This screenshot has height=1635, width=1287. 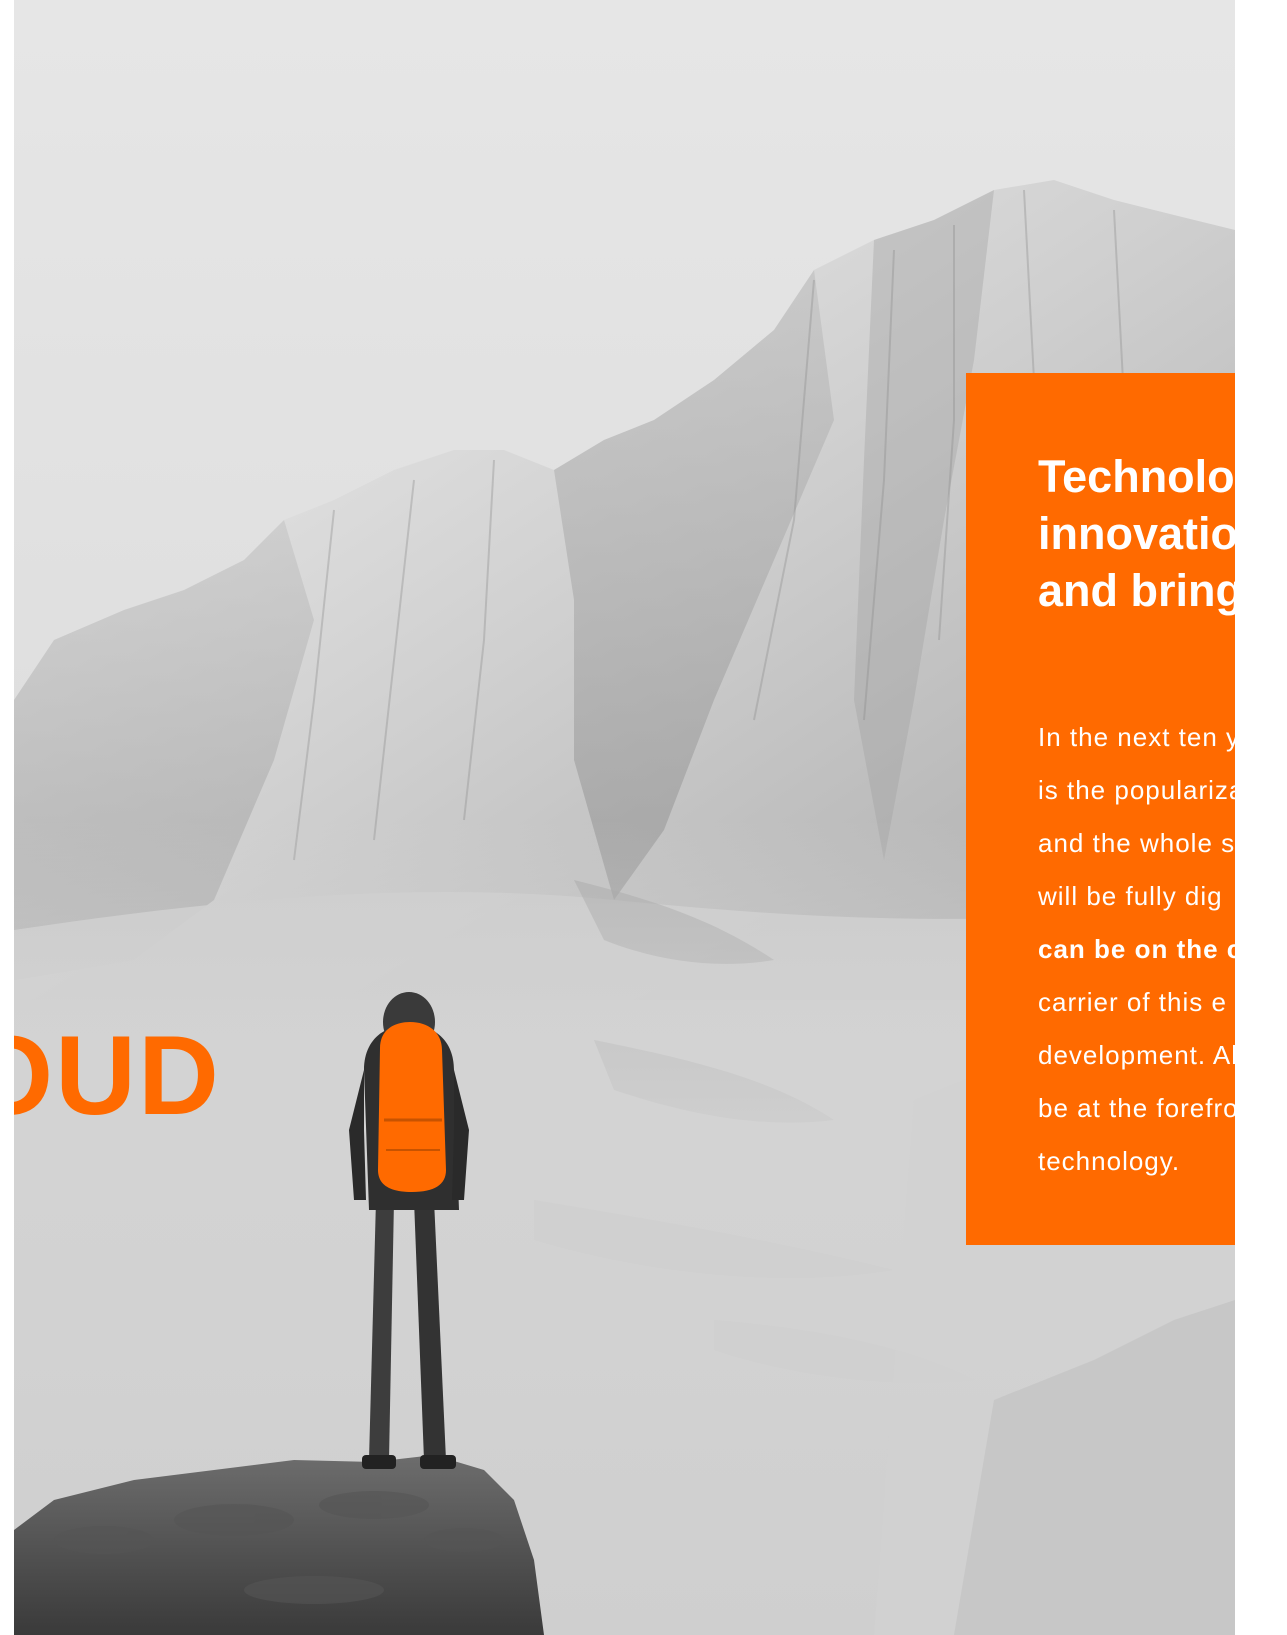 I want to click on panel-body-line: development. Al, so click(x=1136, y=1055).